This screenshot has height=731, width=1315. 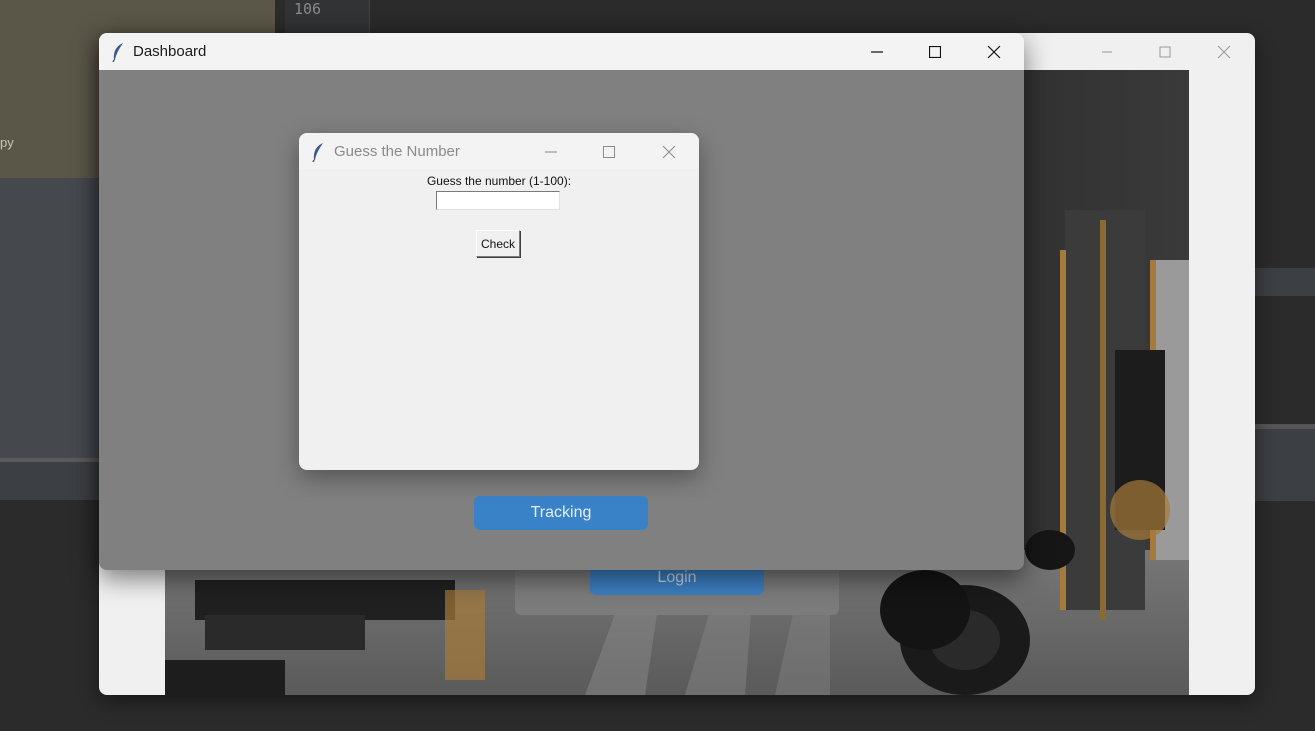 I want to click on ide-status-strip, so click(x=50, y=479).